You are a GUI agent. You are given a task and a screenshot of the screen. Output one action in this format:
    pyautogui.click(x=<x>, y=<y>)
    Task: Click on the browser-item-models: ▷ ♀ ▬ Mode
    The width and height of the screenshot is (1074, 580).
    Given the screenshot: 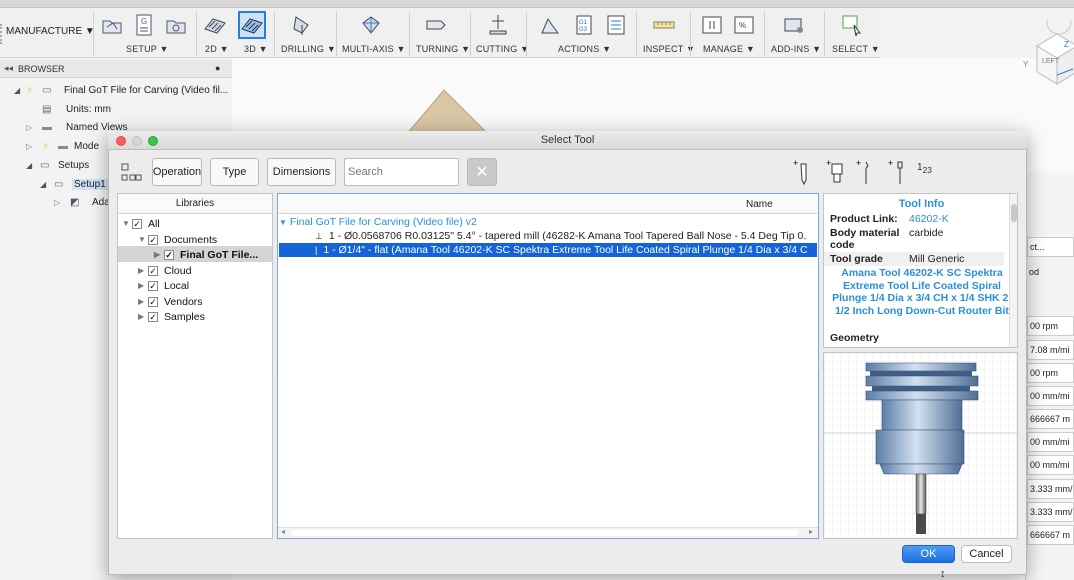 What is the action you would take?
    pyautogui.click(x=62, y=146)
    